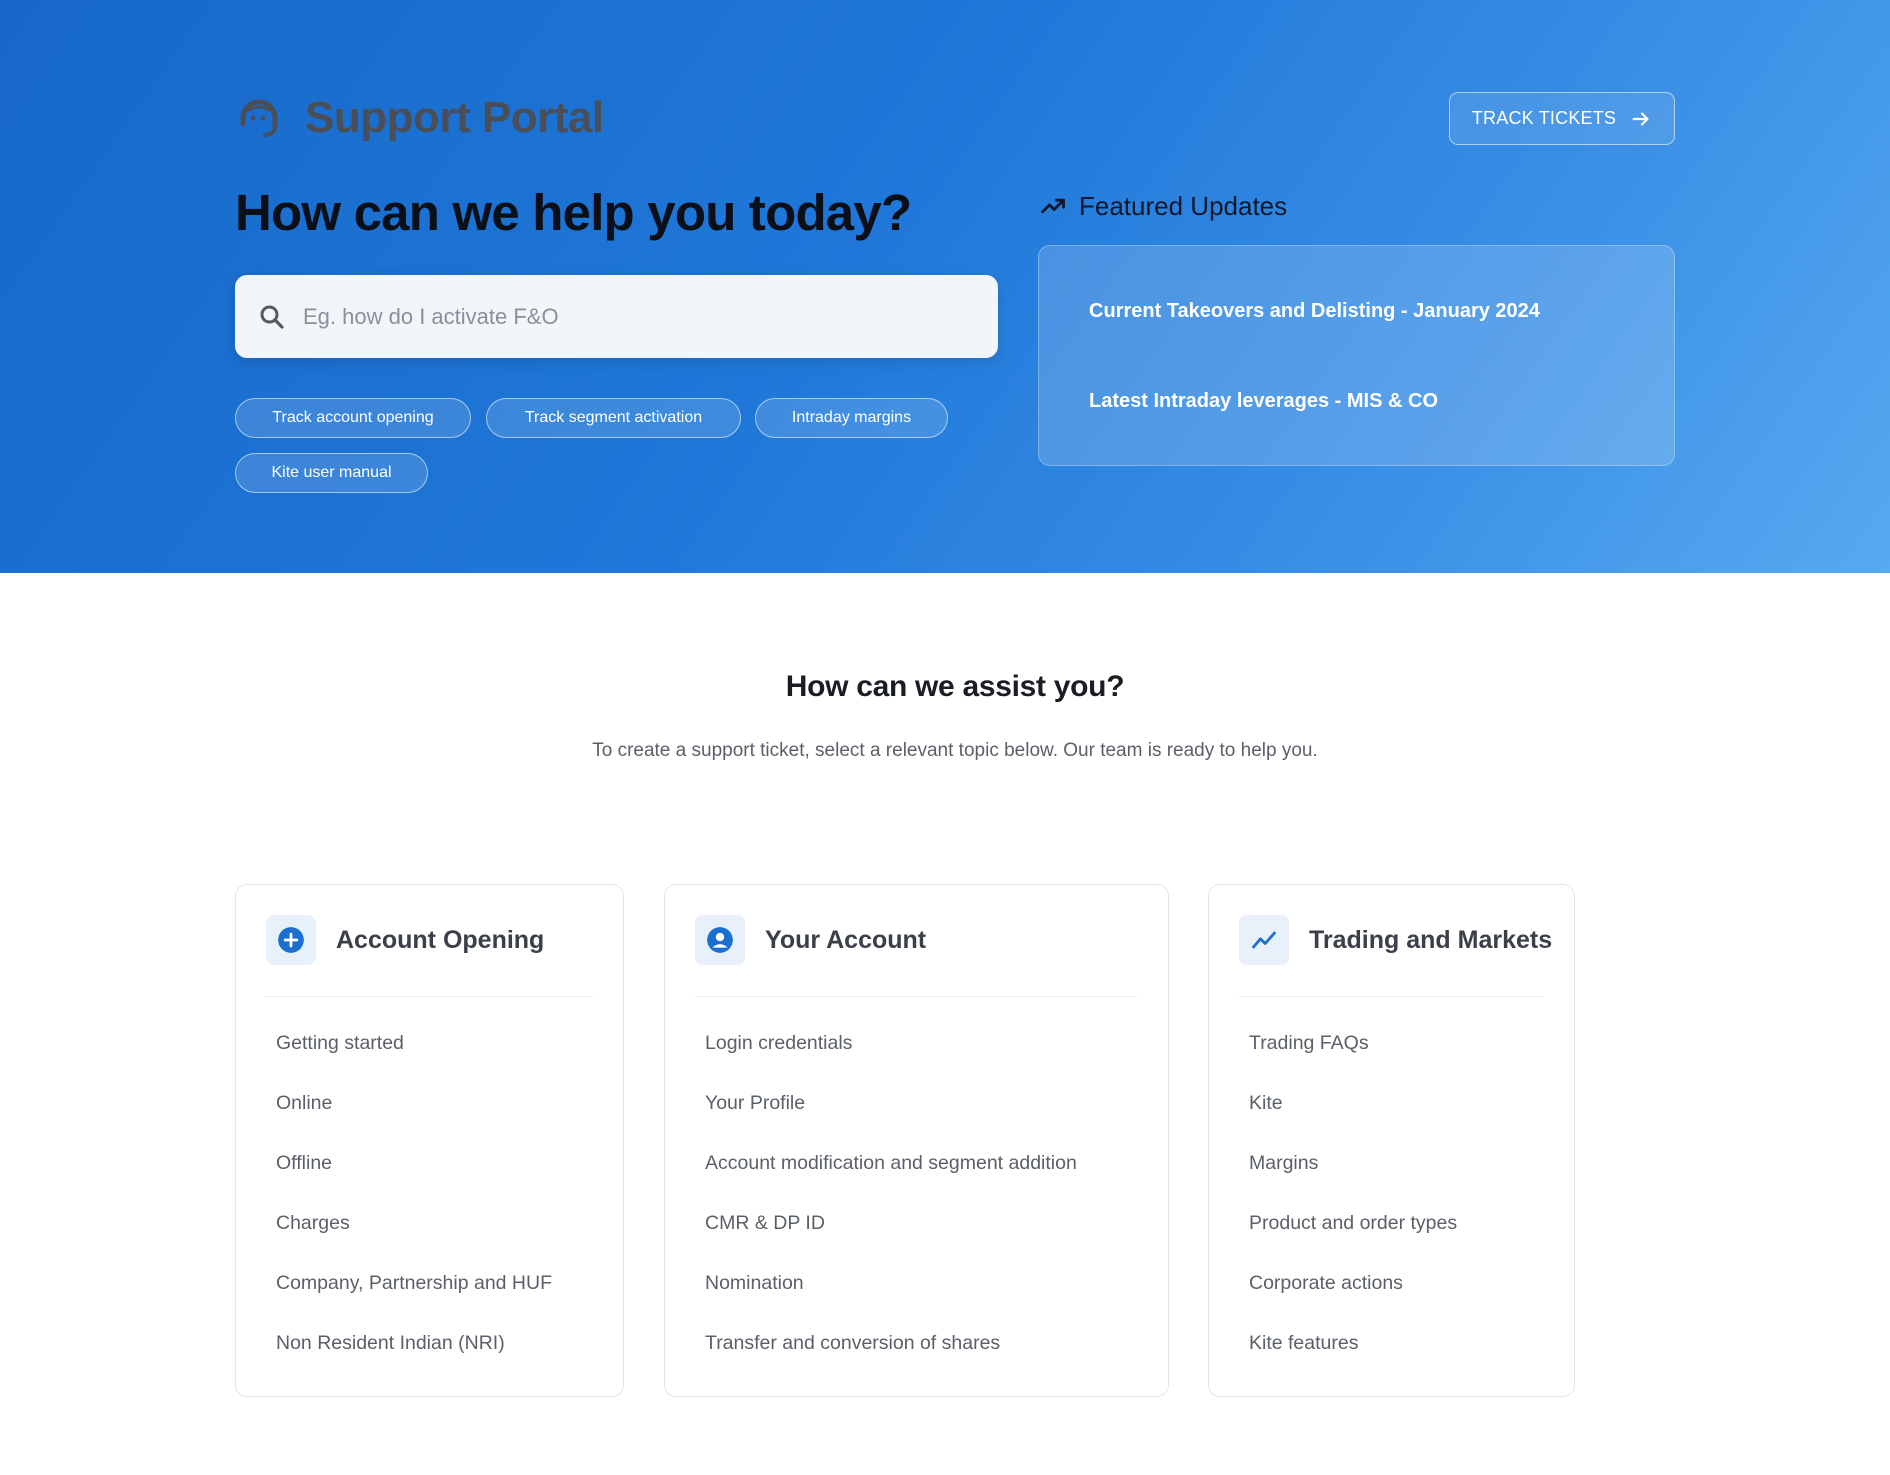  What do you see at coordinates (851, 418) in the screenshot?
I see `quick-link-intraday-margins: Intraday margins` at bounding box center [851, 418].